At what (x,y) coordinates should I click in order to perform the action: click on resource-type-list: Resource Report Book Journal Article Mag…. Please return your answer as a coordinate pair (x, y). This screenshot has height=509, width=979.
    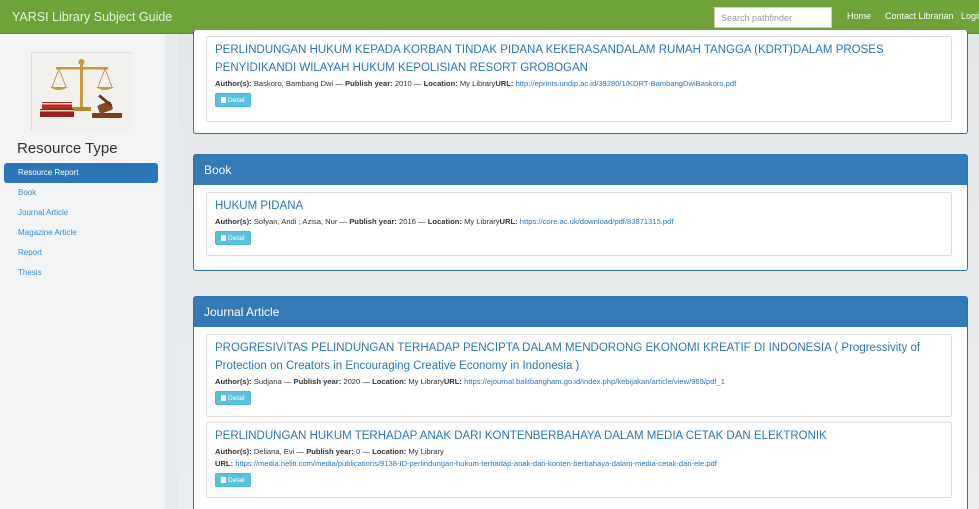
    Looking at the image, I should click on (80, 223).